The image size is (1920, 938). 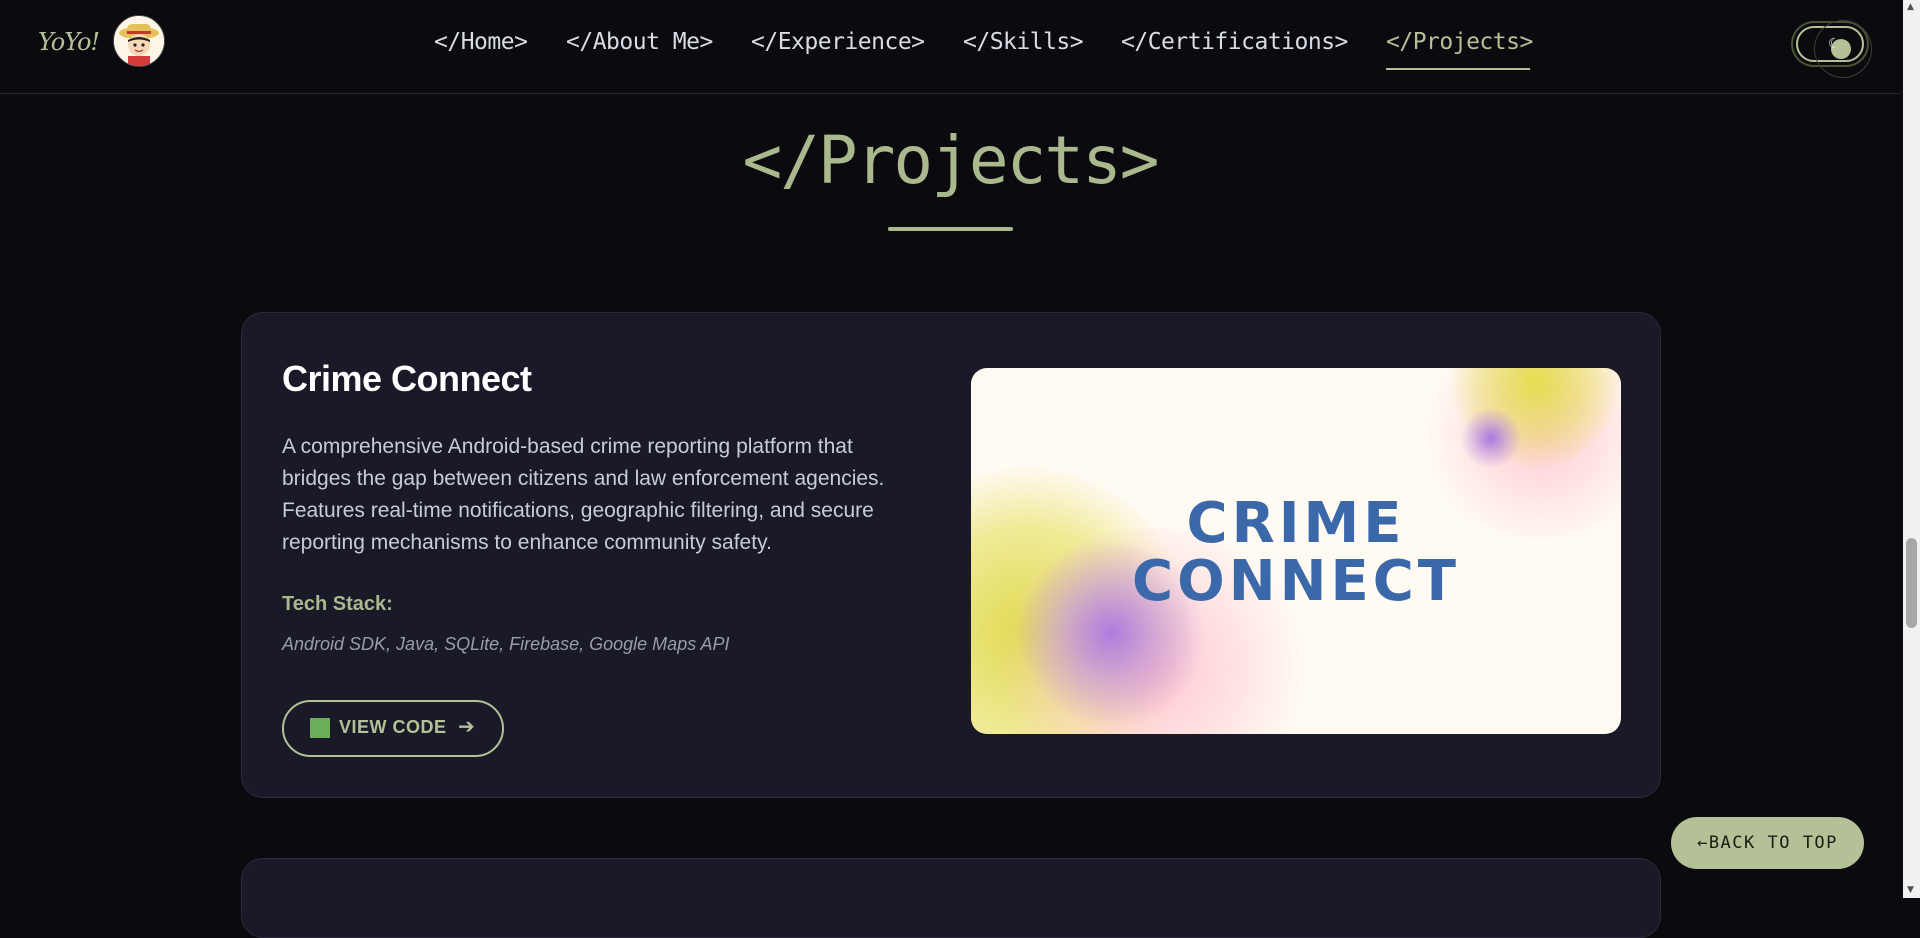 I want to click on nav-projects: </Projects>, so click(x=1459, y=42).